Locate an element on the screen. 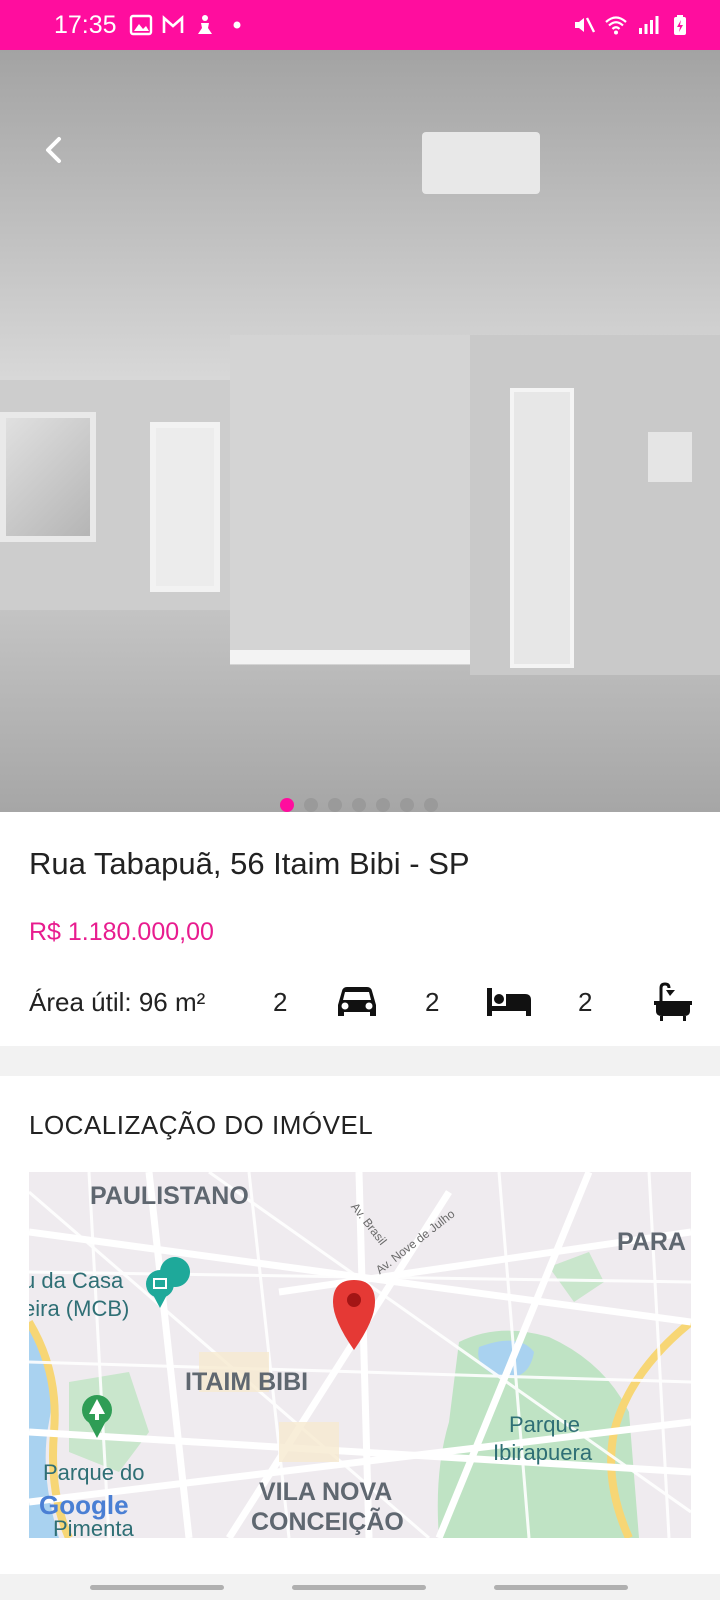 The image size is (720, 1600). bedrooms-count: 2 is located at coordinates (432, 1001).